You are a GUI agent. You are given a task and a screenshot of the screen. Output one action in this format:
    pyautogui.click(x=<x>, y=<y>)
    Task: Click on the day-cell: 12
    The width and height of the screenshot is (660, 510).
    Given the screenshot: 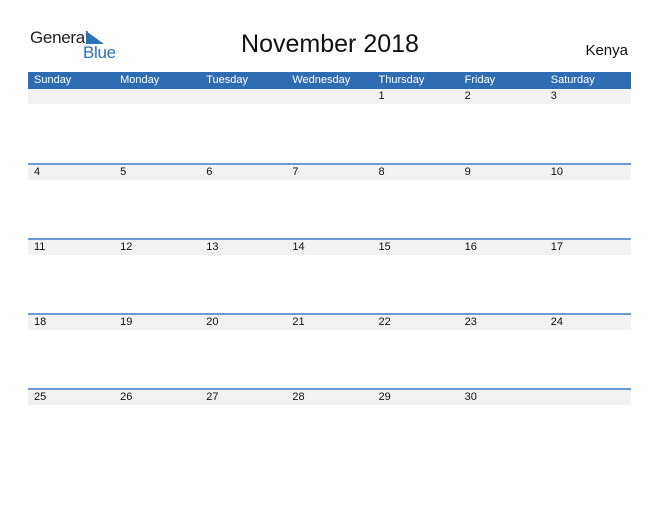 What is the action you would take?
    pyautogui.click(x=126, y=247)
    